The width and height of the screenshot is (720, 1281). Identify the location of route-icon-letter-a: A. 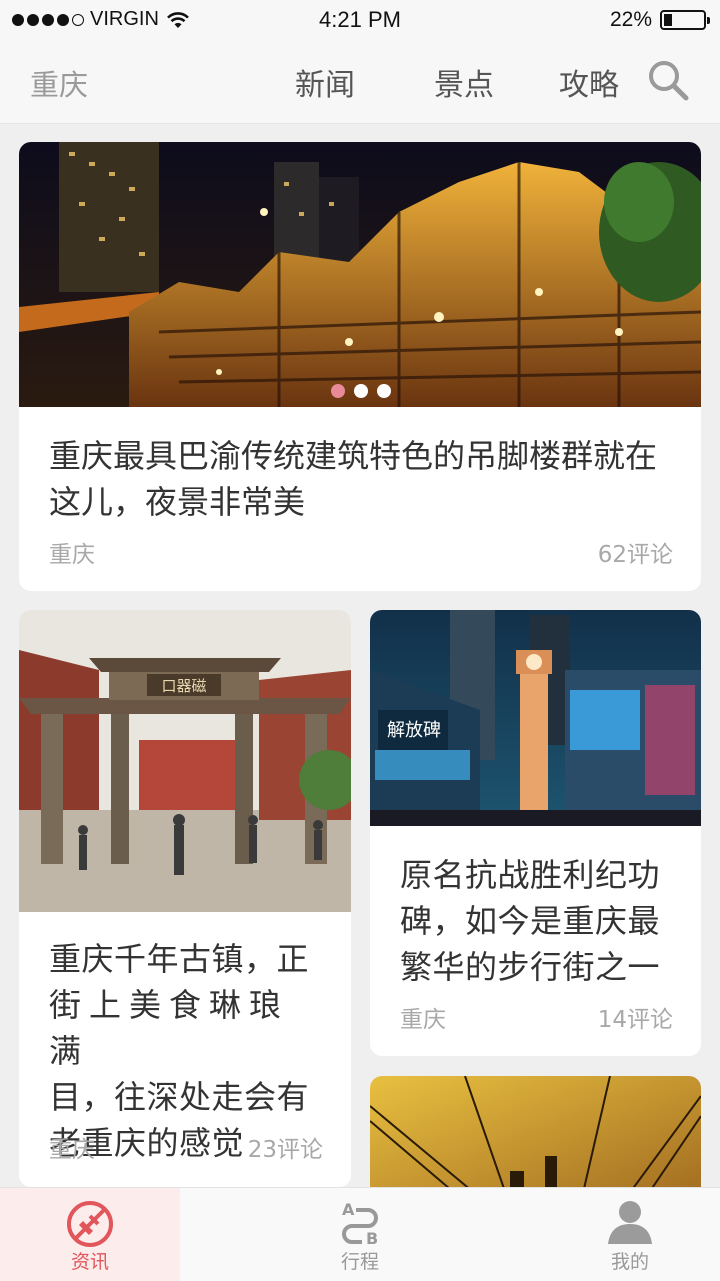
(348, 1209).